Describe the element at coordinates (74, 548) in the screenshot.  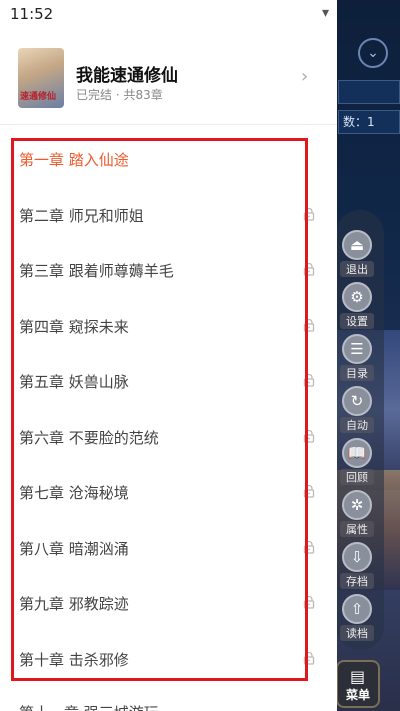
I see `chapter-title: 第八章 暗潮汹涌` at that location.